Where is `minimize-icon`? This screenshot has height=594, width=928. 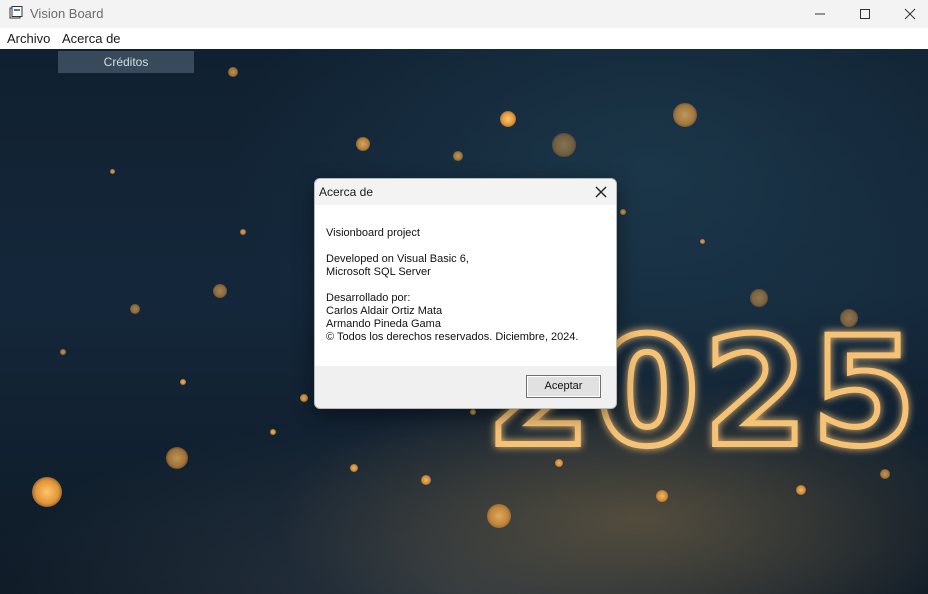
minimize-icon is located at coordinates (820, 14).